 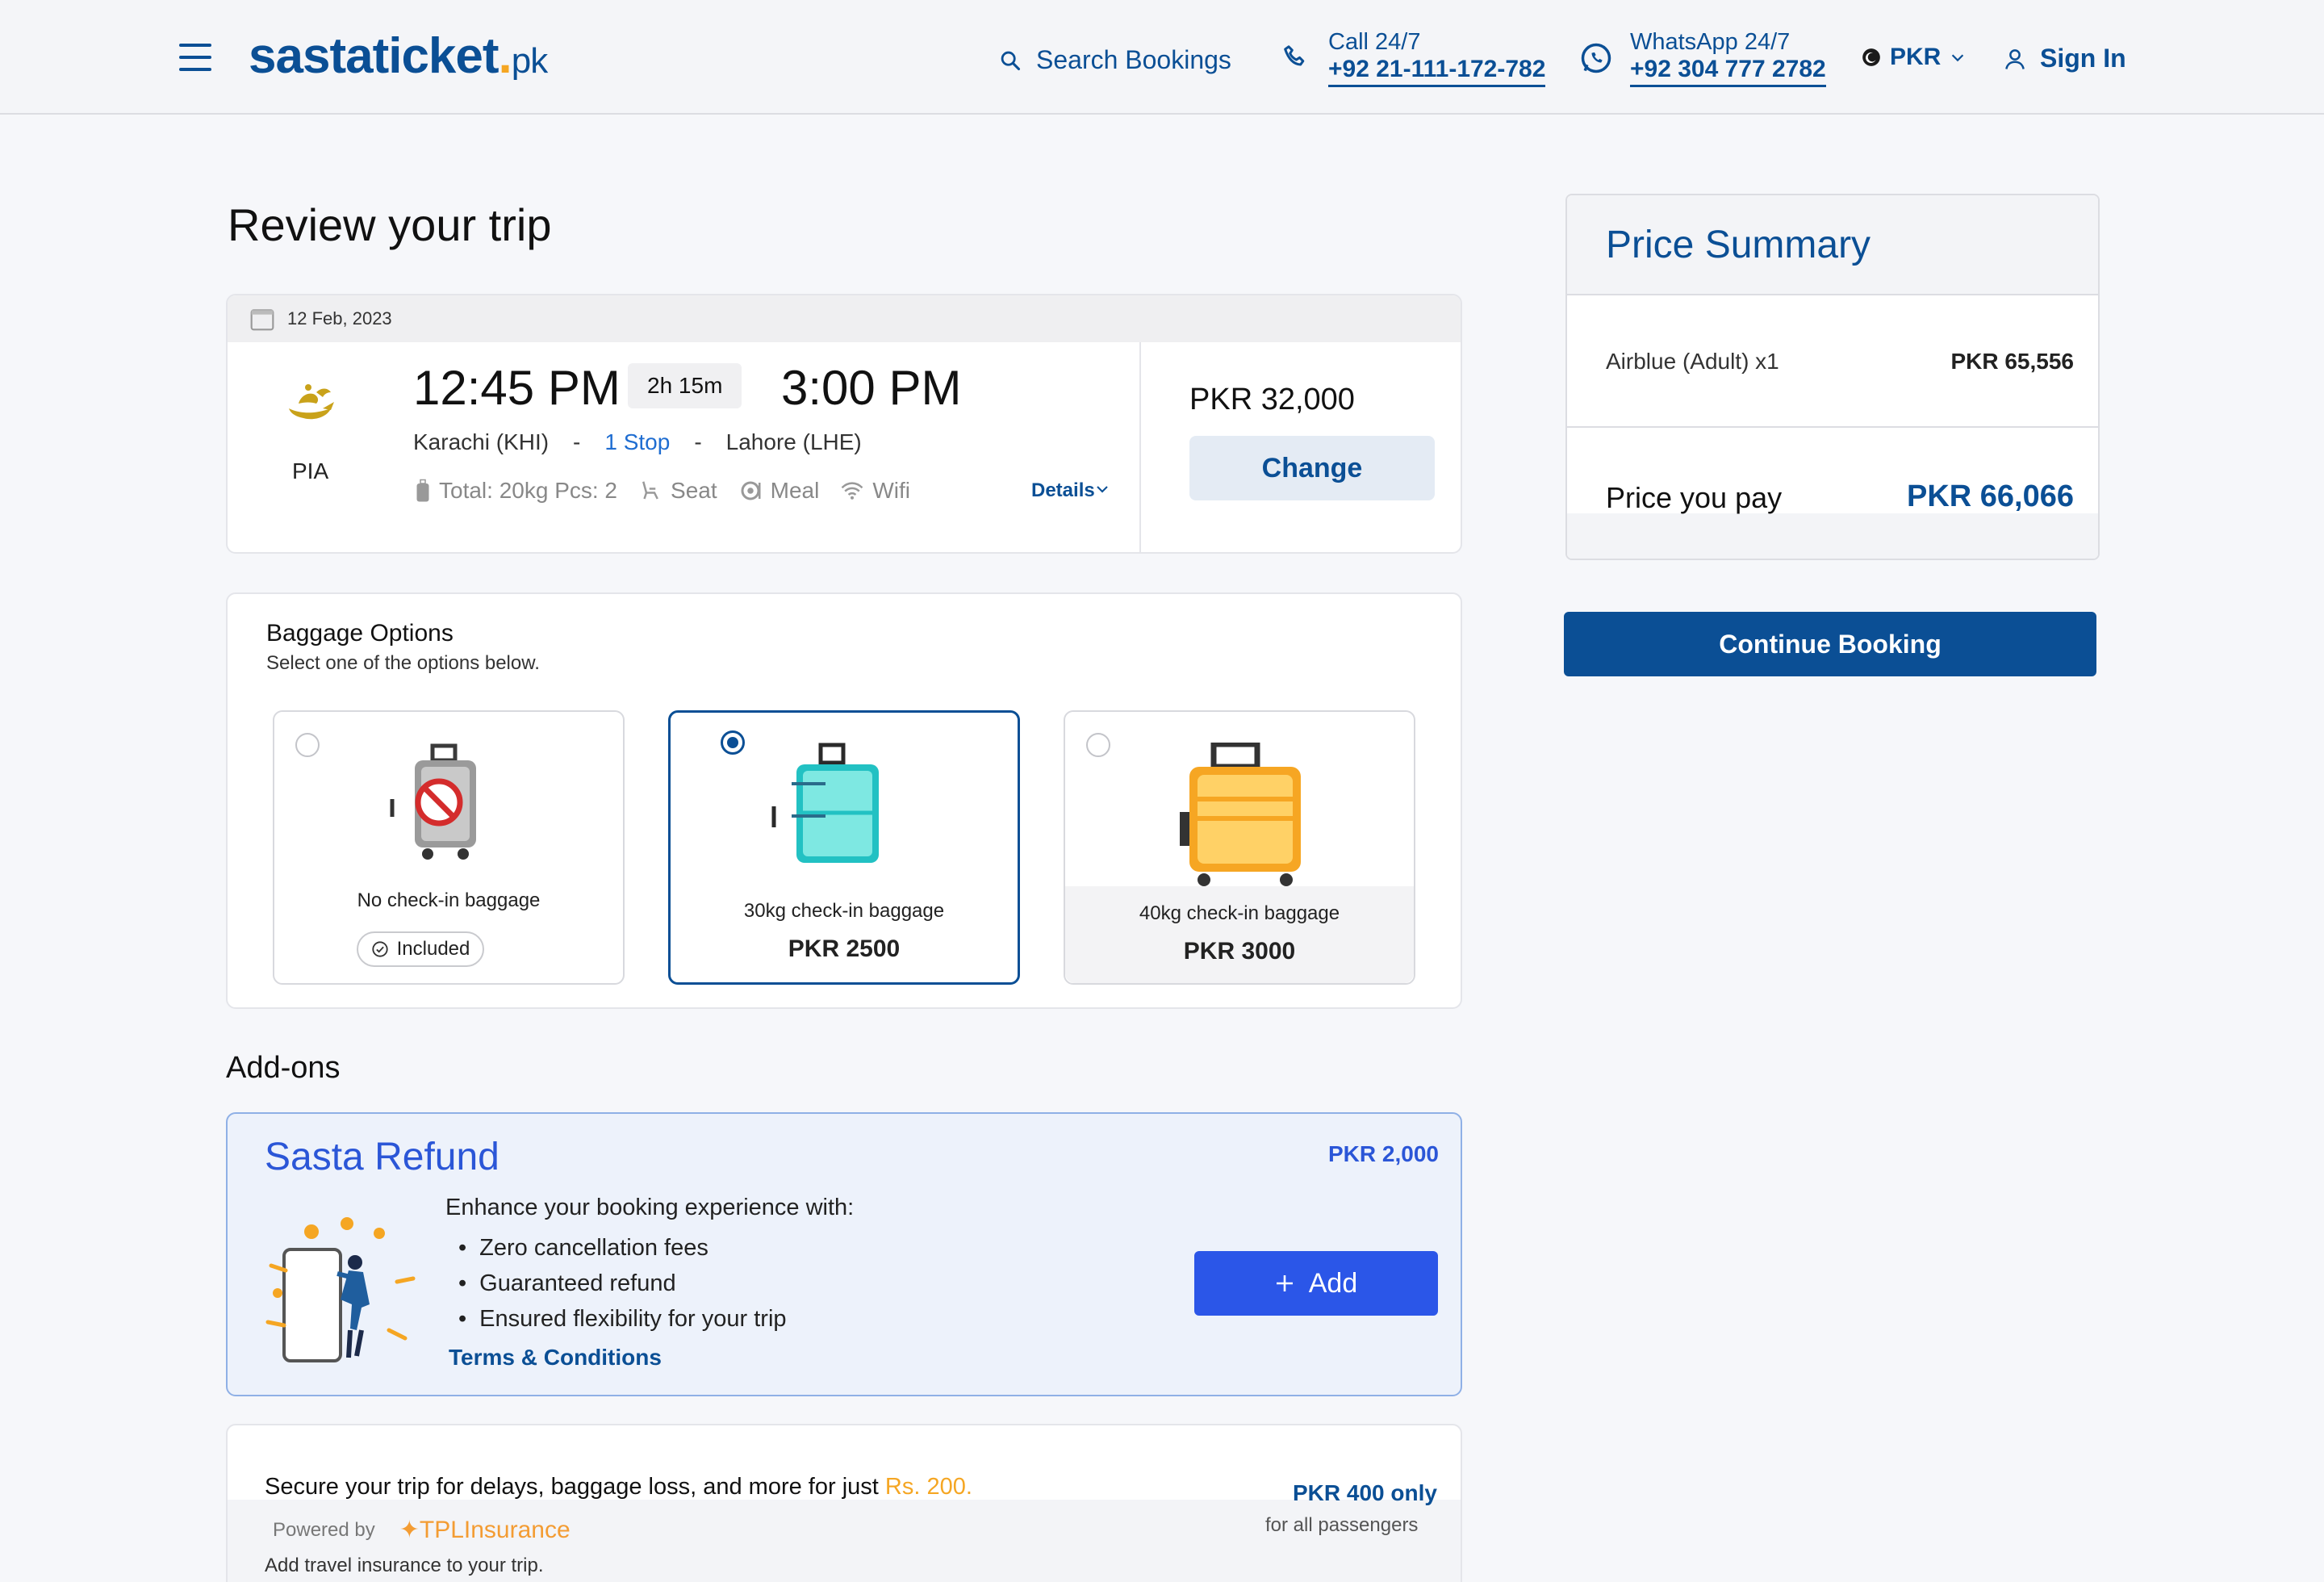 What do you see at coordinates (195, 57) in the screenshot?
I see `menu-icon` at bounding box center [195, 57].